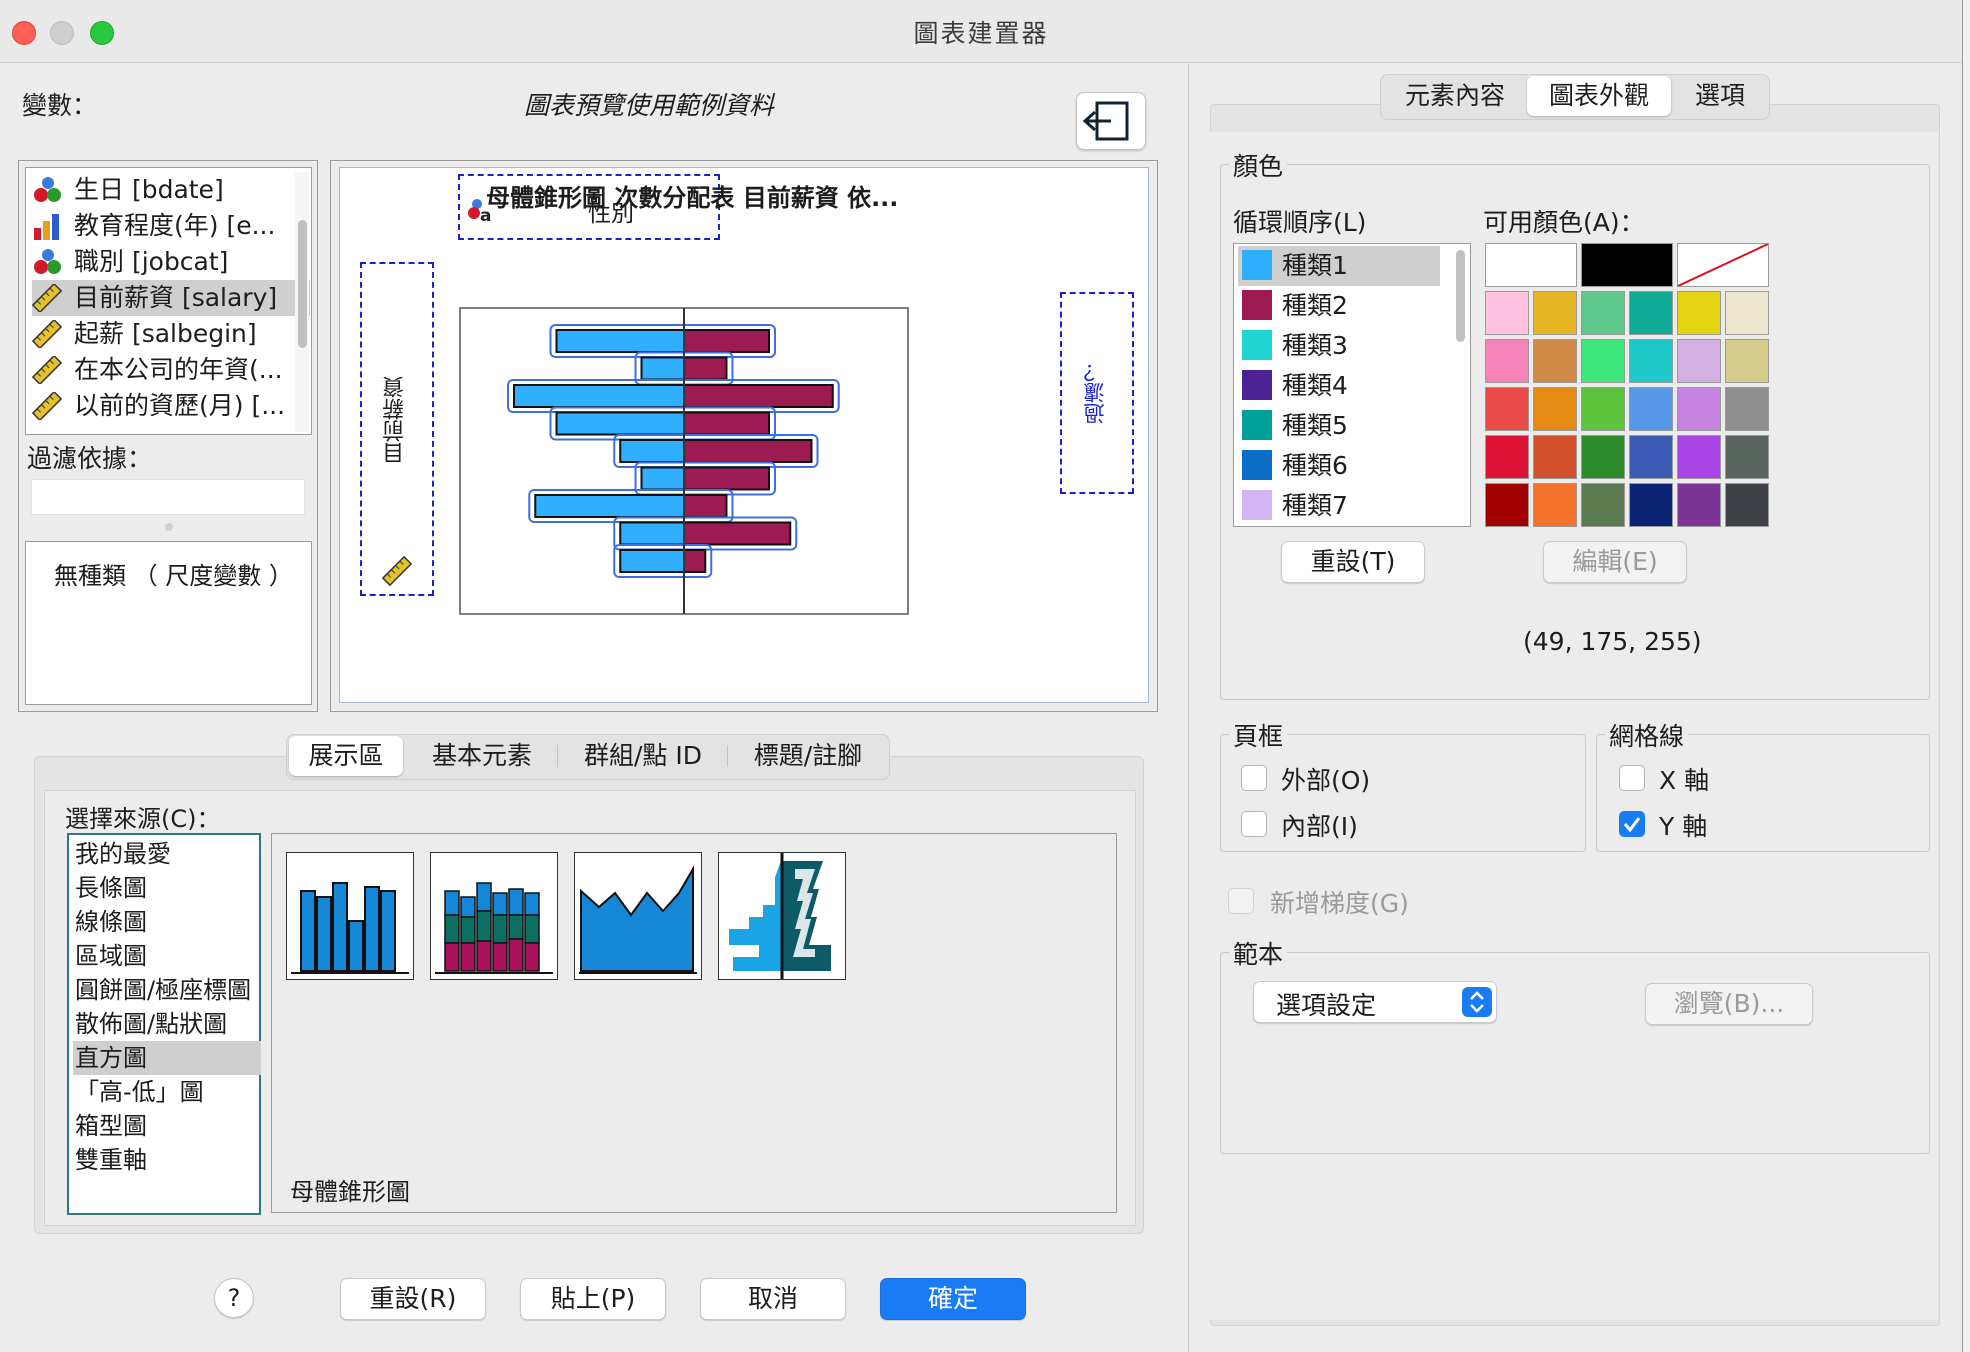  Describe the element at coordinates (171, 262) in the screenshot. I see `variable-item: 職別 [jobcat]` at that location.